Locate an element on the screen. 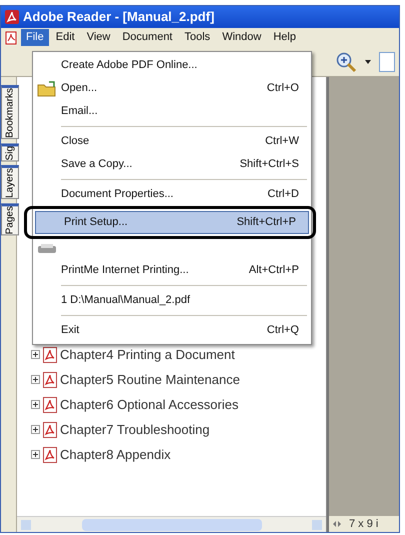 Image resolution: width=405 pixels, height=535 pixels. menu-tab: Edit is located at coordinates (65, 37).